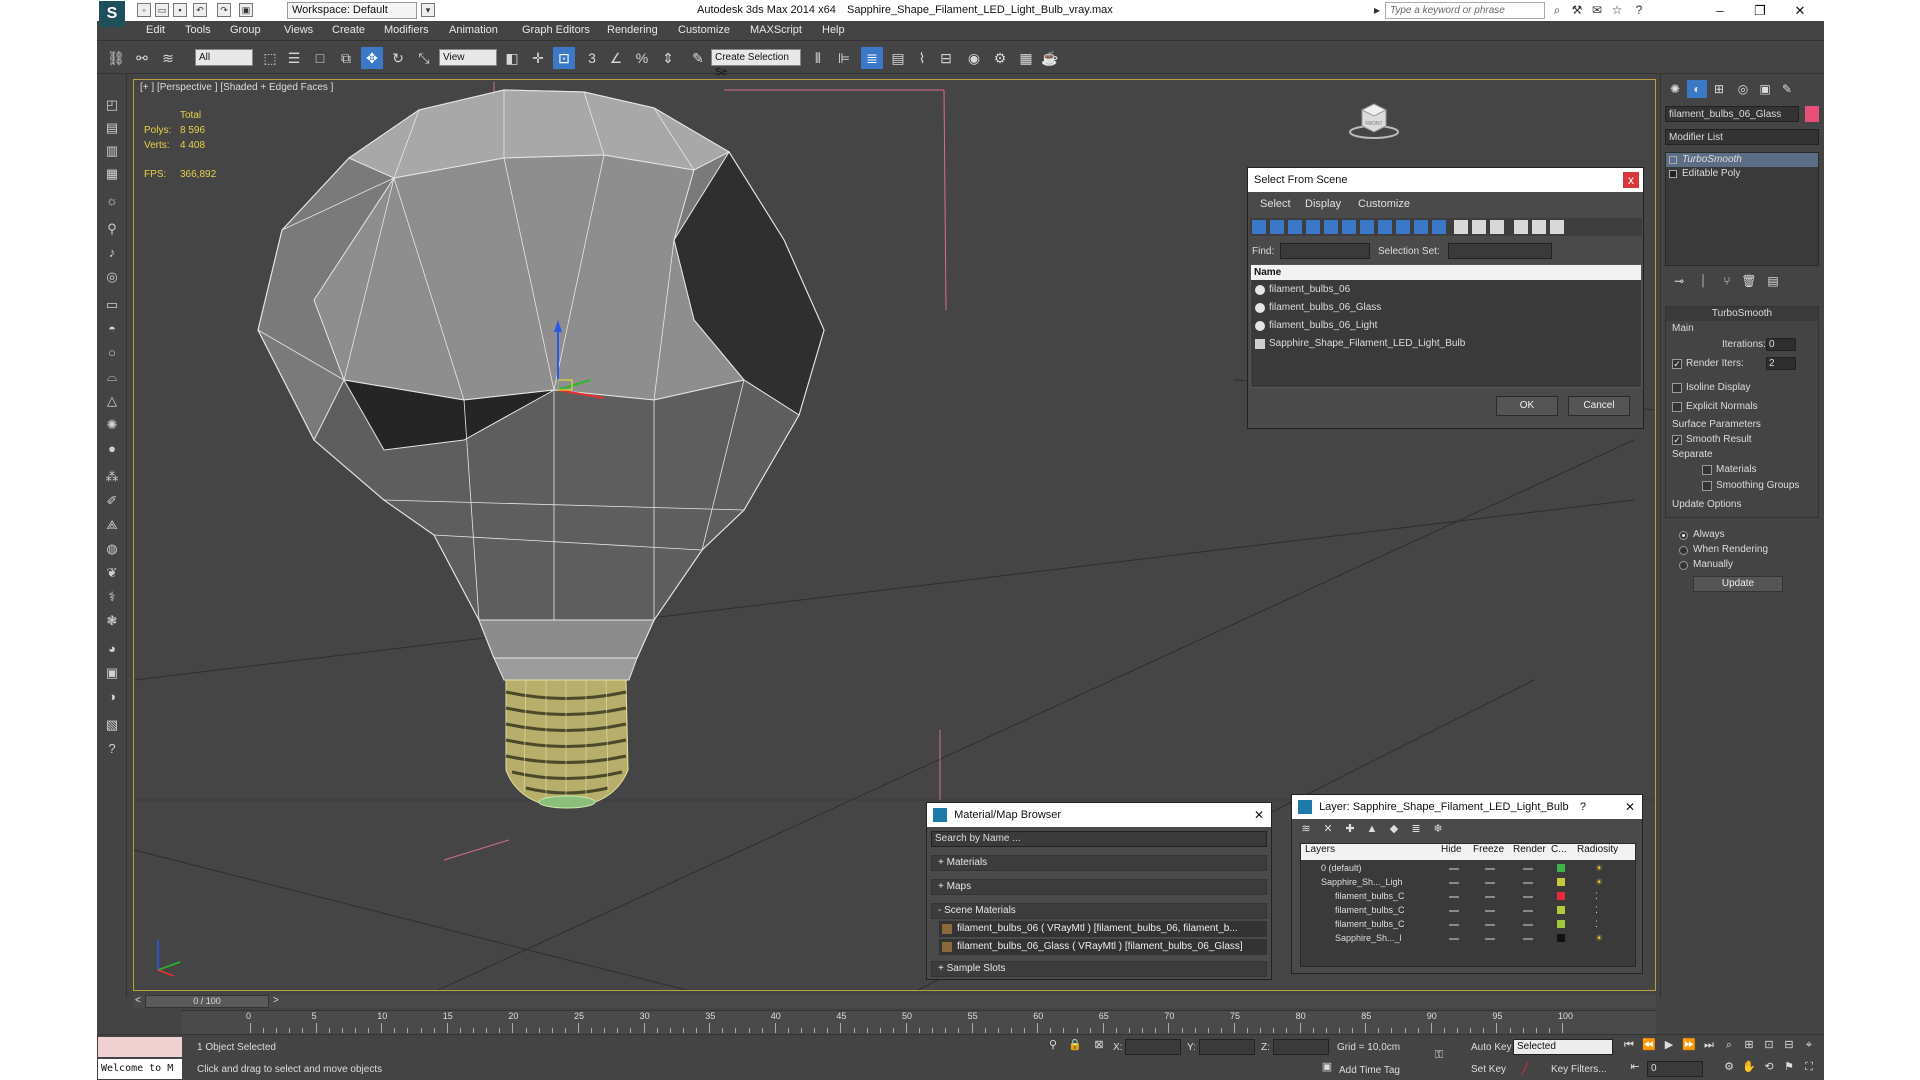  Describe the element at coordinates (1742, 174) in the screenshot. I see `stack-item-editable-poly: Editable Poly` at that location.